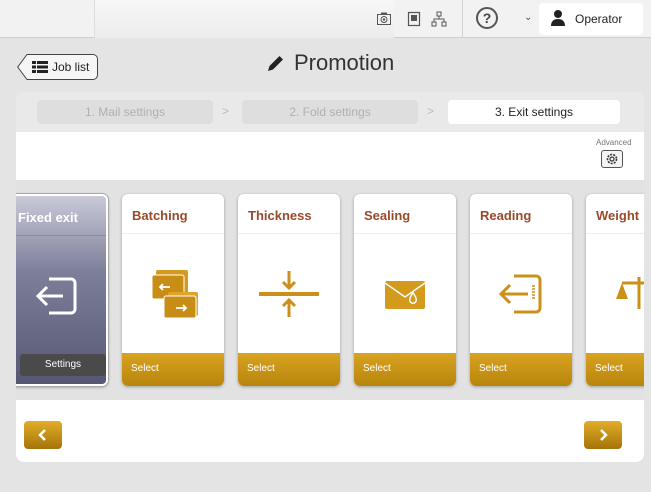 The height and width of the screenshot is (492, 651). What do you see at coordinates (244, 19) in the screenshot?
I see `status-area` at bounding box center [244, 19].